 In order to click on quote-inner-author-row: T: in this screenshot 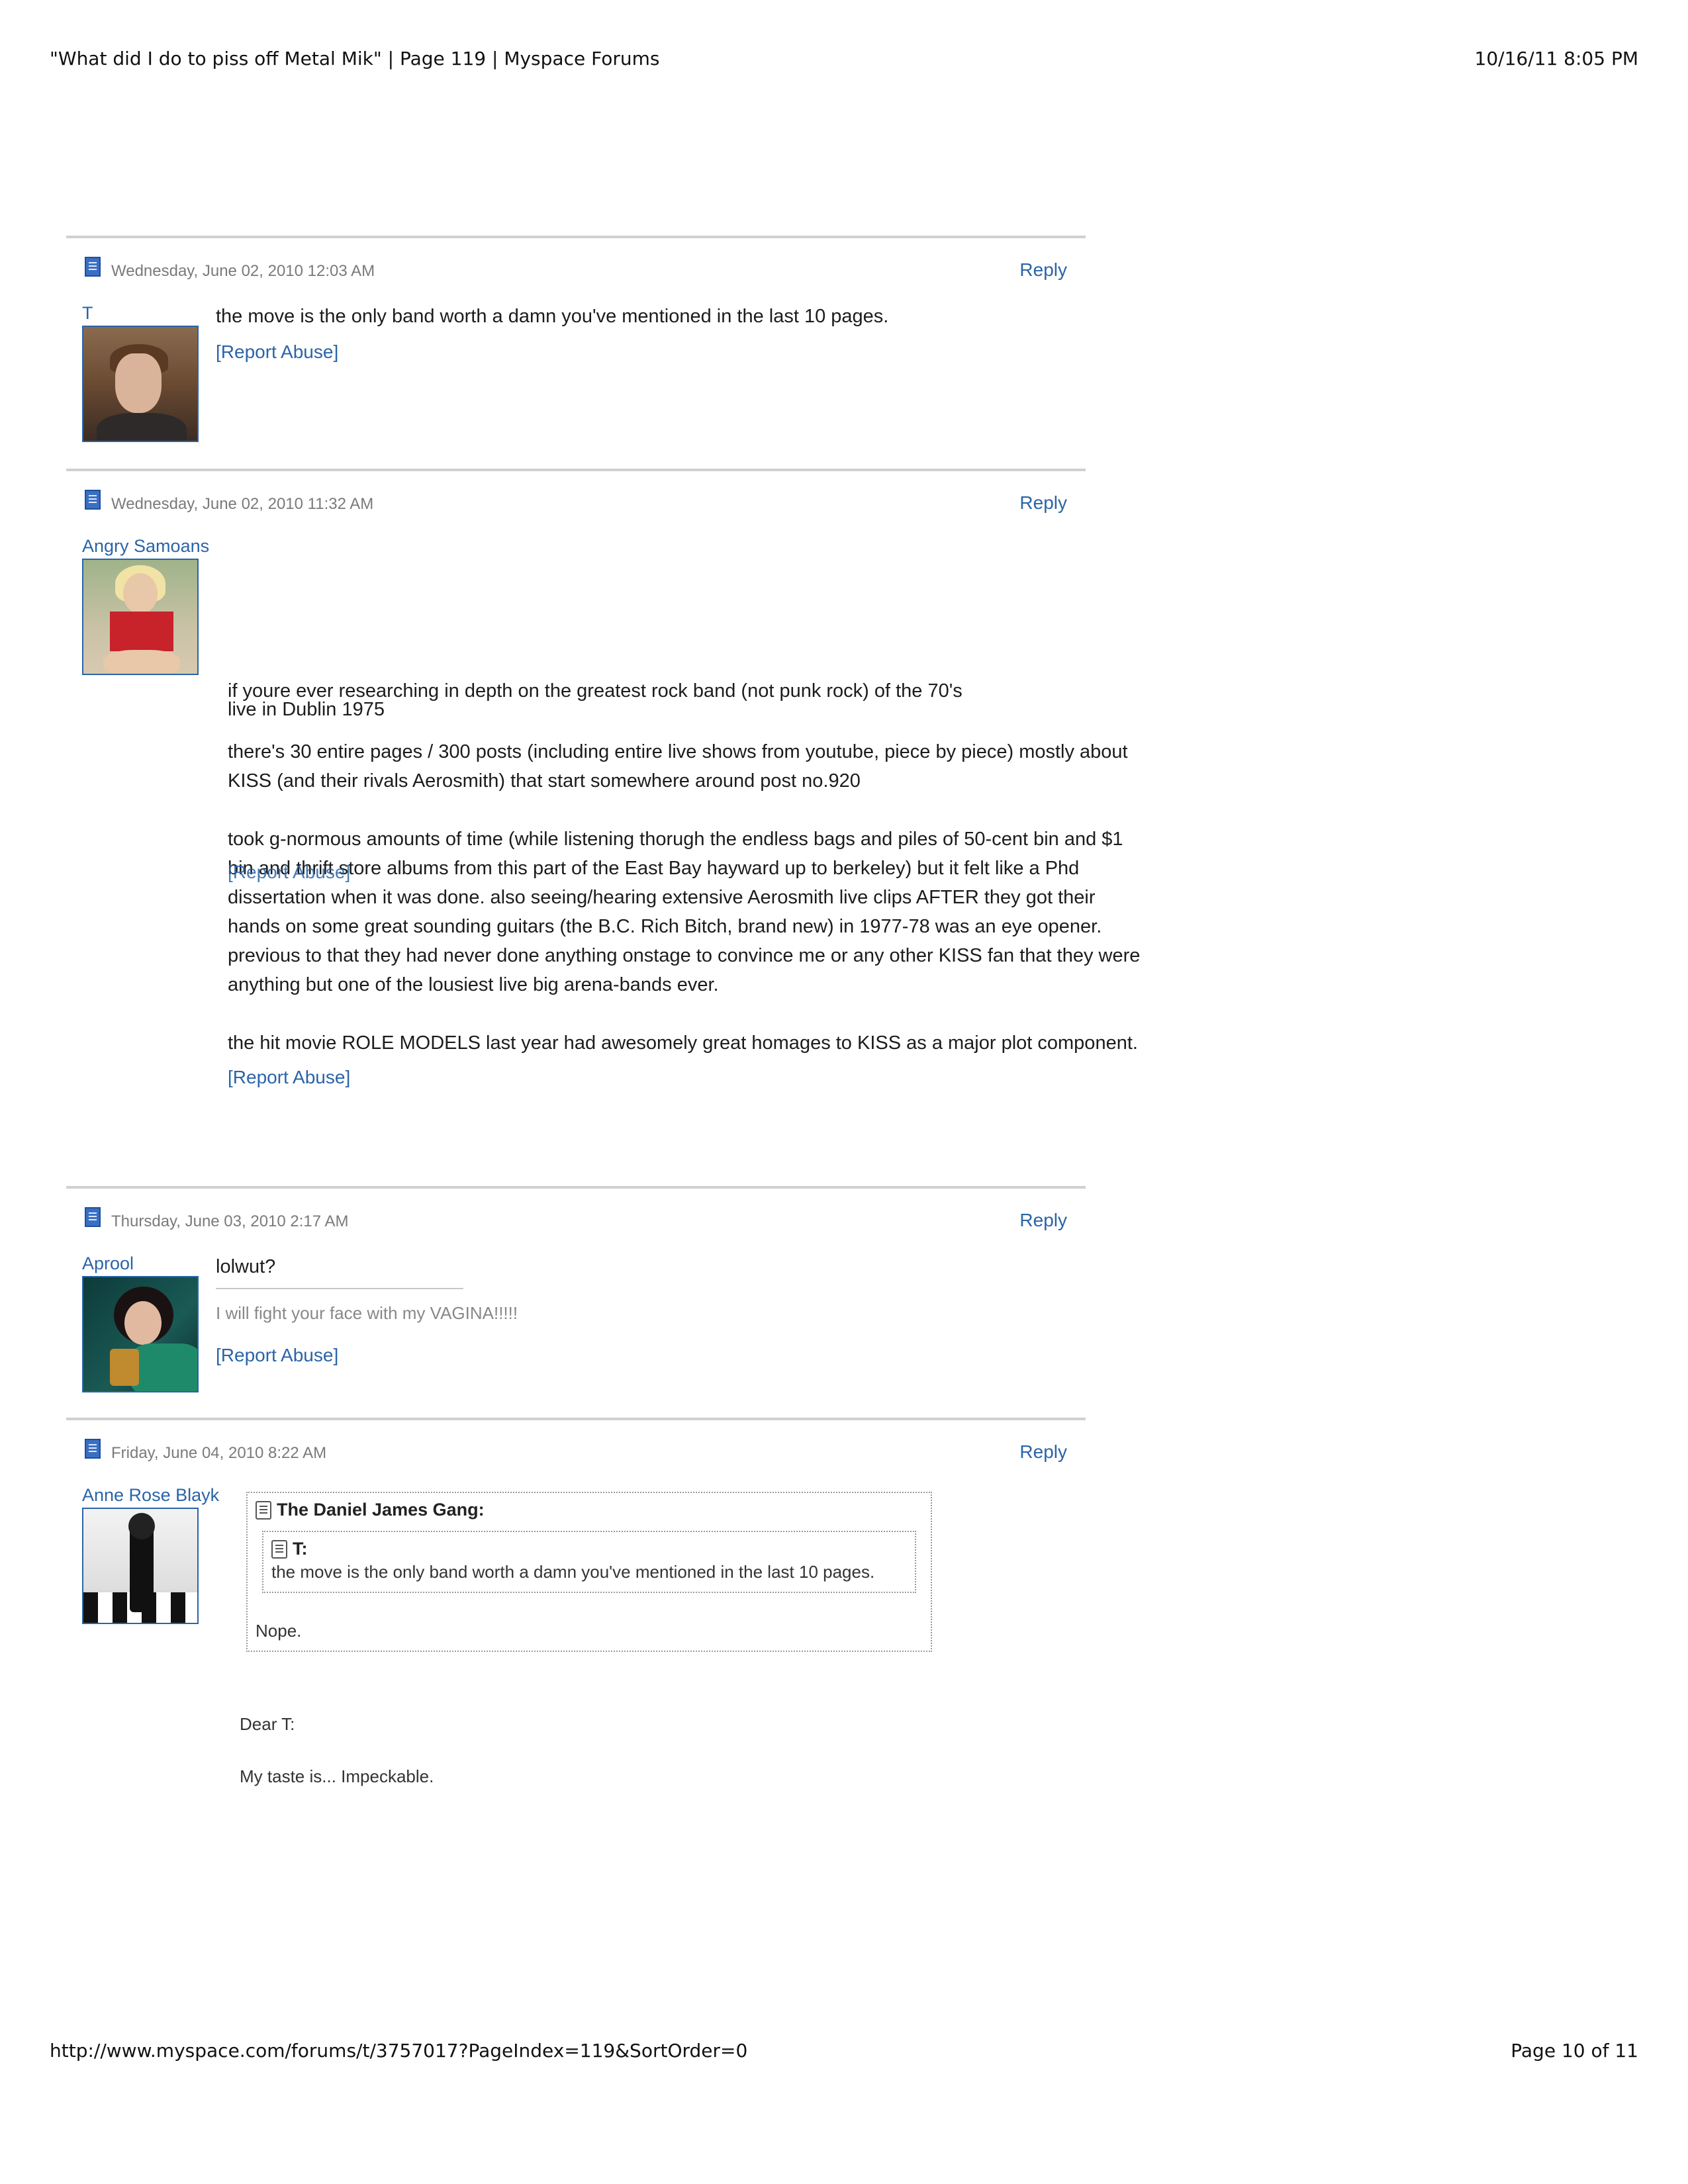, I will do `click(589, 1549)`.